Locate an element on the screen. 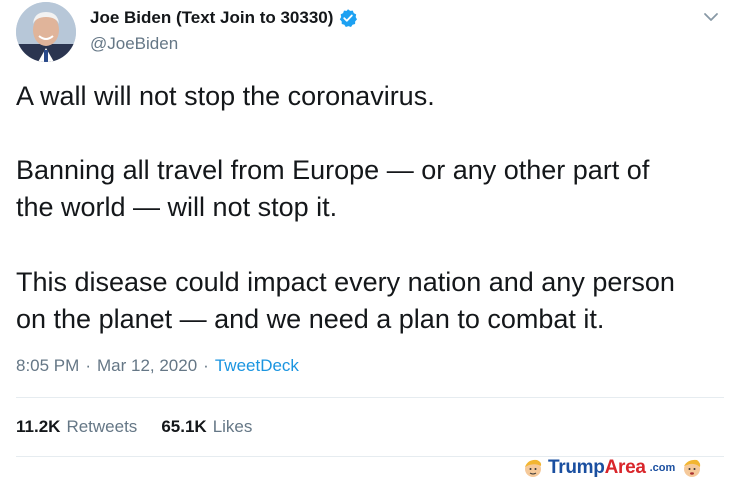  watermark-logo: TrumpArea .com is located at coordinates (612, 468).